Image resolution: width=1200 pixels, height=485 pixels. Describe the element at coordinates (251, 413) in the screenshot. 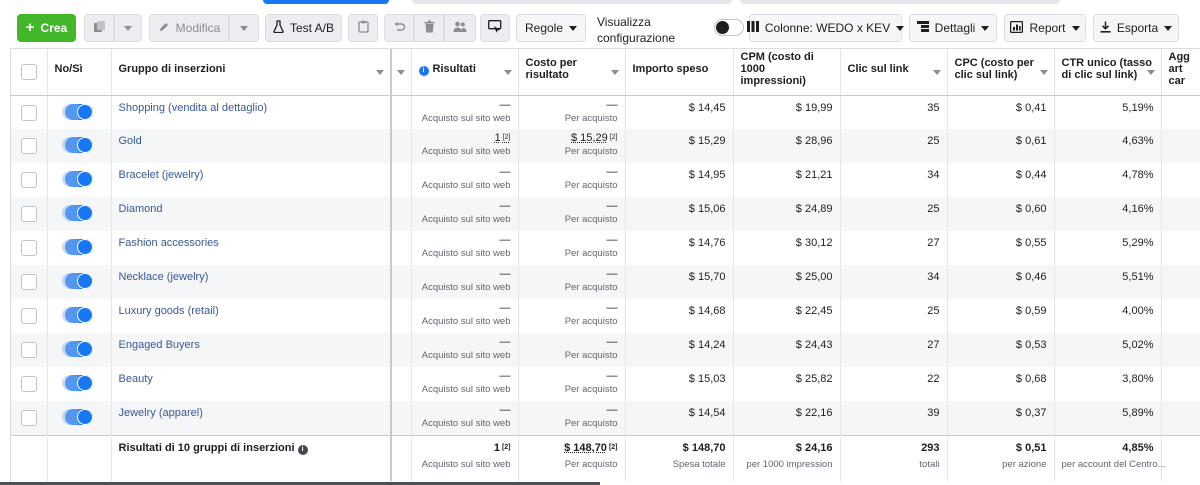

I see `adset-name-link: Jewelry (apparel)` at that location.